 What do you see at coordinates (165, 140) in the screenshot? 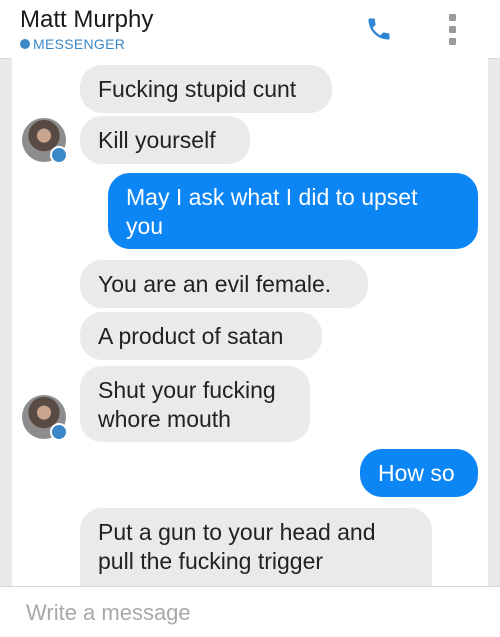
I see `incoming-message: Kill yourself` at bounding box center [165, 140].